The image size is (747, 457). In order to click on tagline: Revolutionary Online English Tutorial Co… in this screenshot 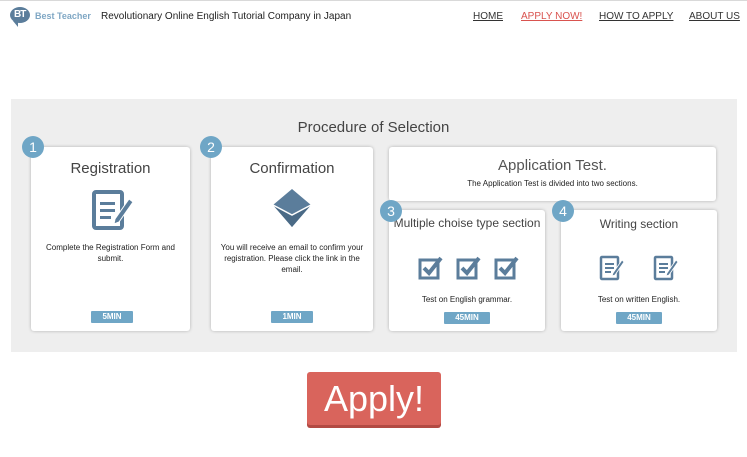, I will do `click(226, 16)`.